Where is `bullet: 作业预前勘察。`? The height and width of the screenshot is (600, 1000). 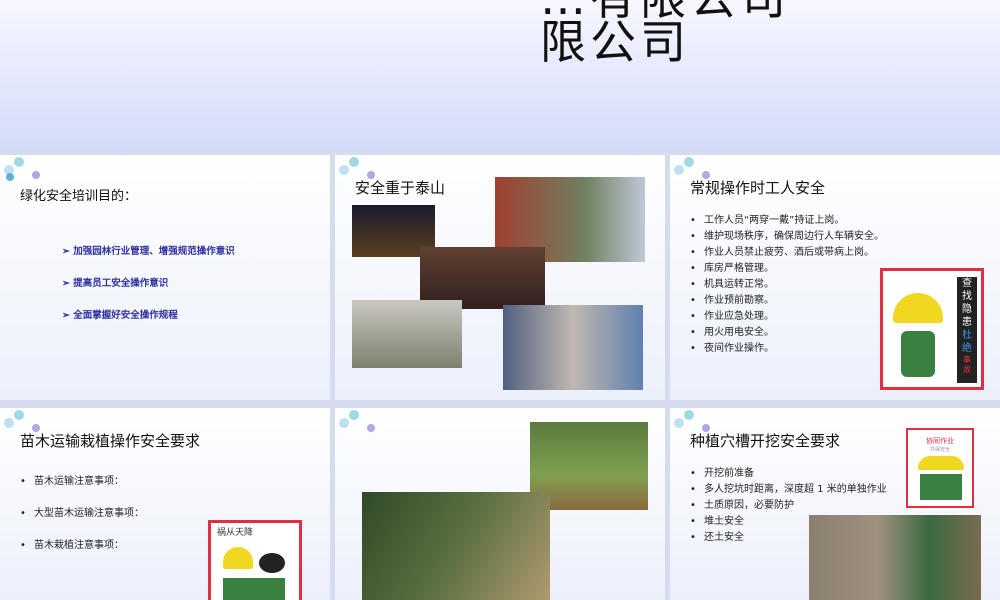 bullet: 作业预前勘察。 is located at coordinates (787, 301).